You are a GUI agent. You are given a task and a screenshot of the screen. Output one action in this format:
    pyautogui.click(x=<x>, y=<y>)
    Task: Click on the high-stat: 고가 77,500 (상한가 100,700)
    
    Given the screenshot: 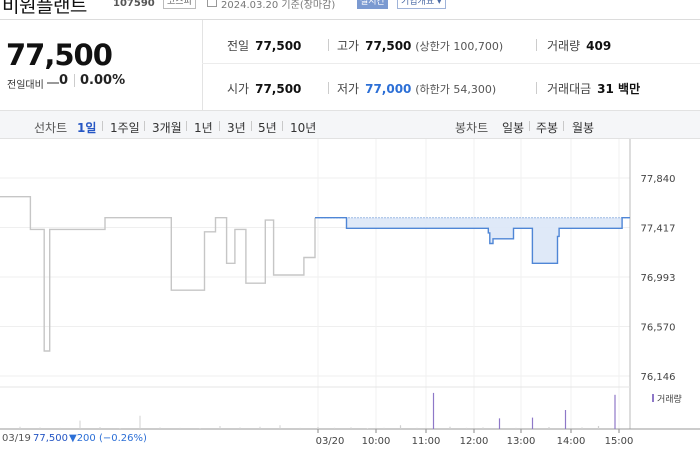 What is the action you would take?
    pyautogui.click(x=420, y=45)
    